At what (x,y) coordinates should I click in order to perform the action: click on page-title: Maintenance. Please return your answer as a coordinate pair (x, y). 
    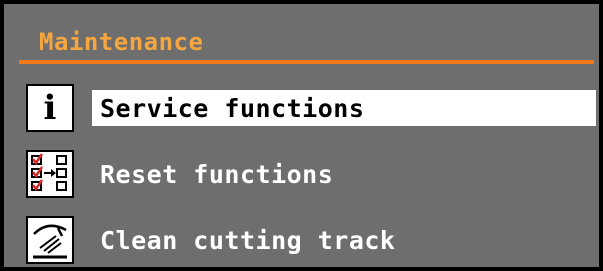
    Looking at the image, I should click on (121, 42).